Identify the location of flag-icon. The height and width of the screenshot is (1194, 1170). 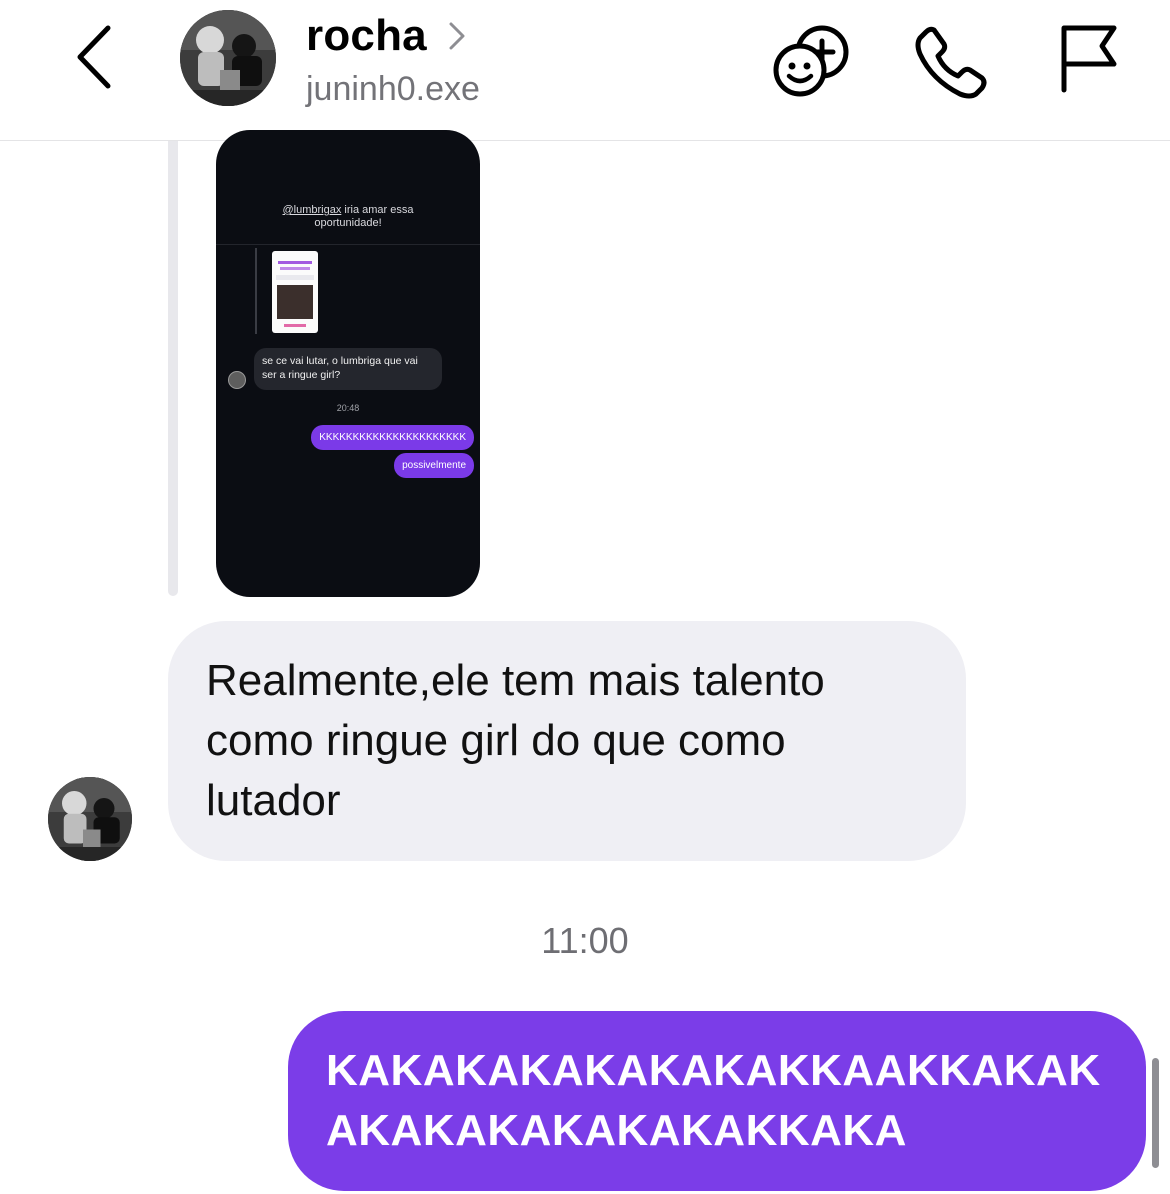
(1089, 59).